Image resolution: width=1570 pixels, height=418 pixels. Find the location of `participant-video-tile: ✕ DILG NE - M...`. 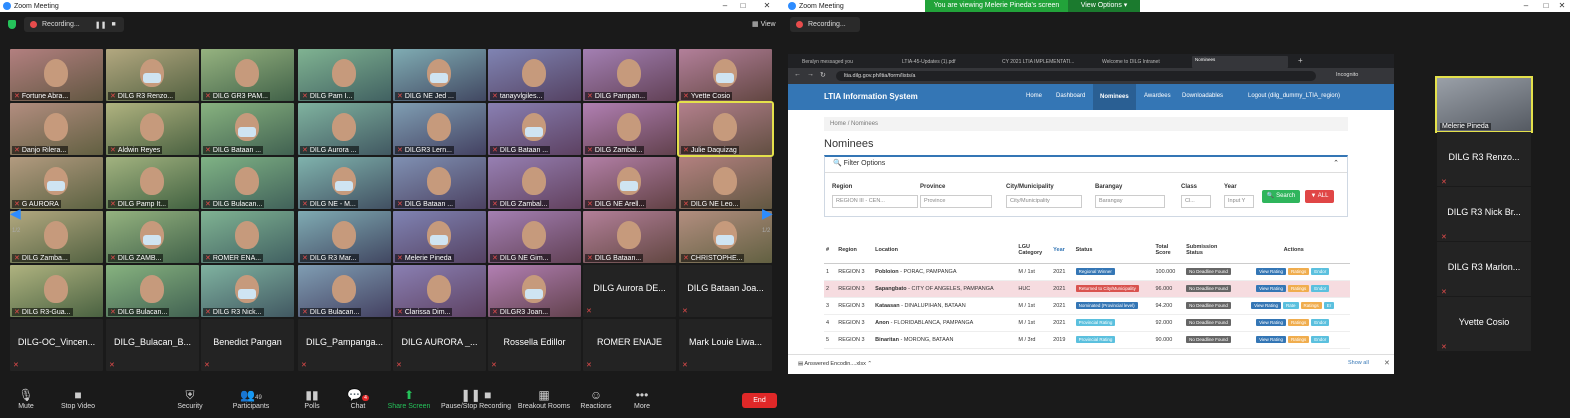

participant-video-tile: ✕ DILG NE - M... is located at coordinates (344, 183).